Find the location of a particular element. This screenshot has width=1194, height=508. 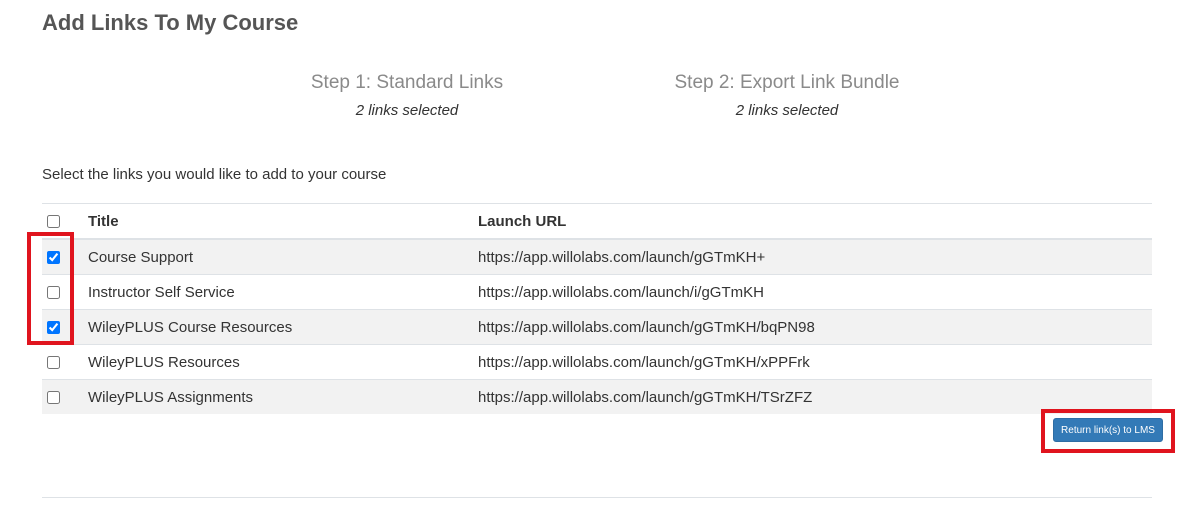

launch-url: https://app.willolabs.com/launch/gGTmKH+ is located at coordinates (815, 256).